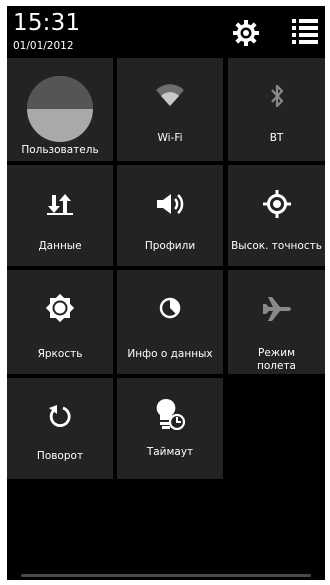 This screenshot has height=585, width=330. What do you see at coordinates (170, 215) in the screenshot?
I see `tile-profiles: Профили` at bounding box center [170, 215].